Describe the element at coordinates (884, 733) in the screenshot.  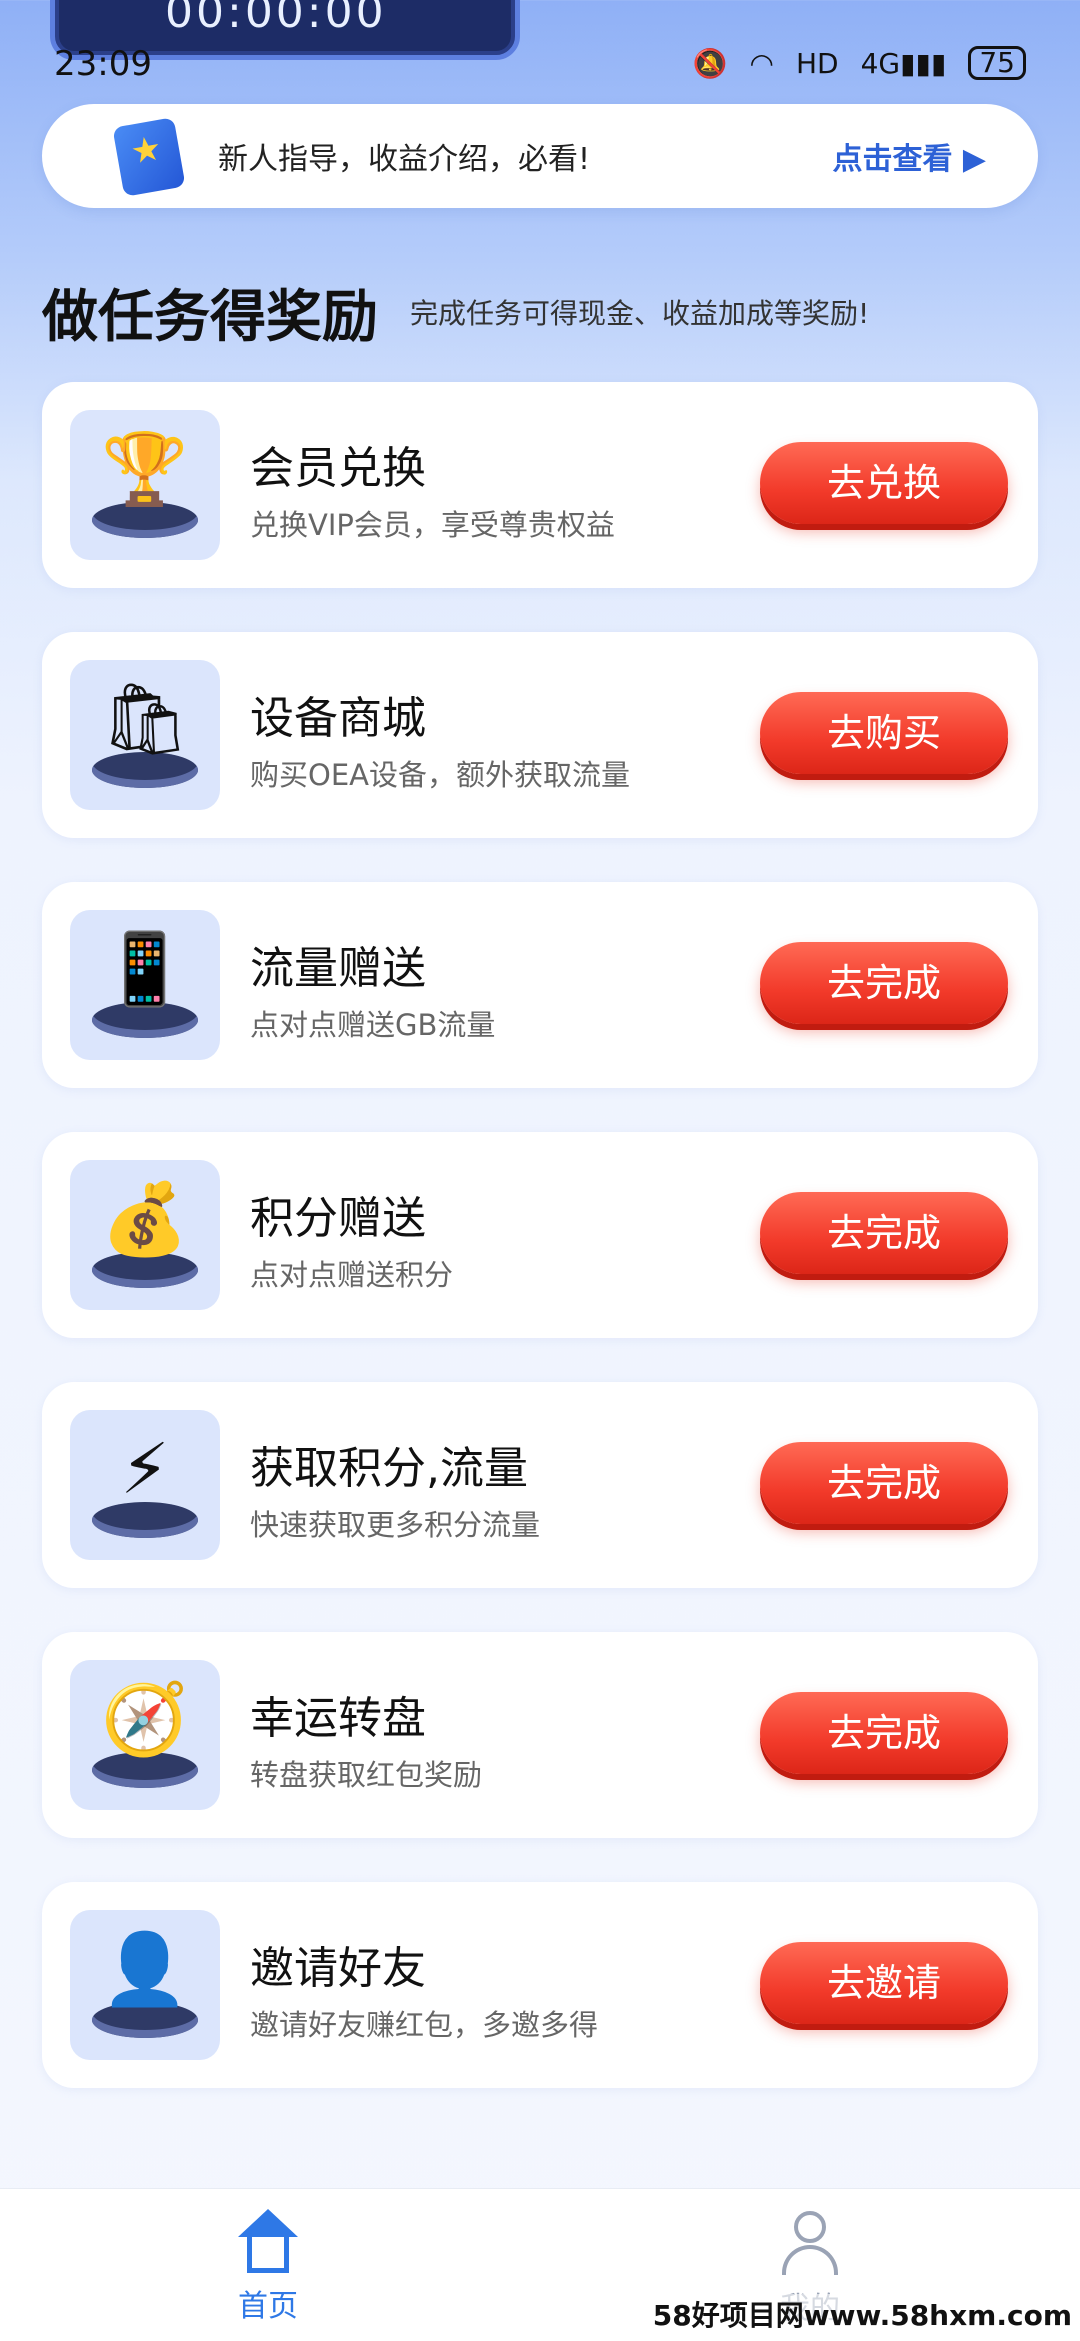
I see `buy-button: 去购买` at that location.